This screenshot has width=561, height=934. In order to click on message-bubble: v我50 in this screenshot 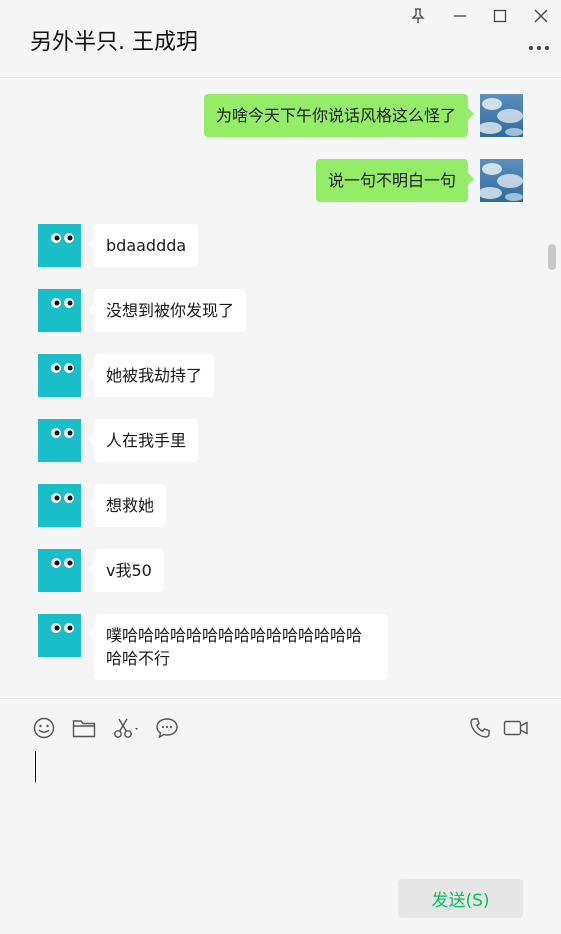, I will do `click(126, 570)`.